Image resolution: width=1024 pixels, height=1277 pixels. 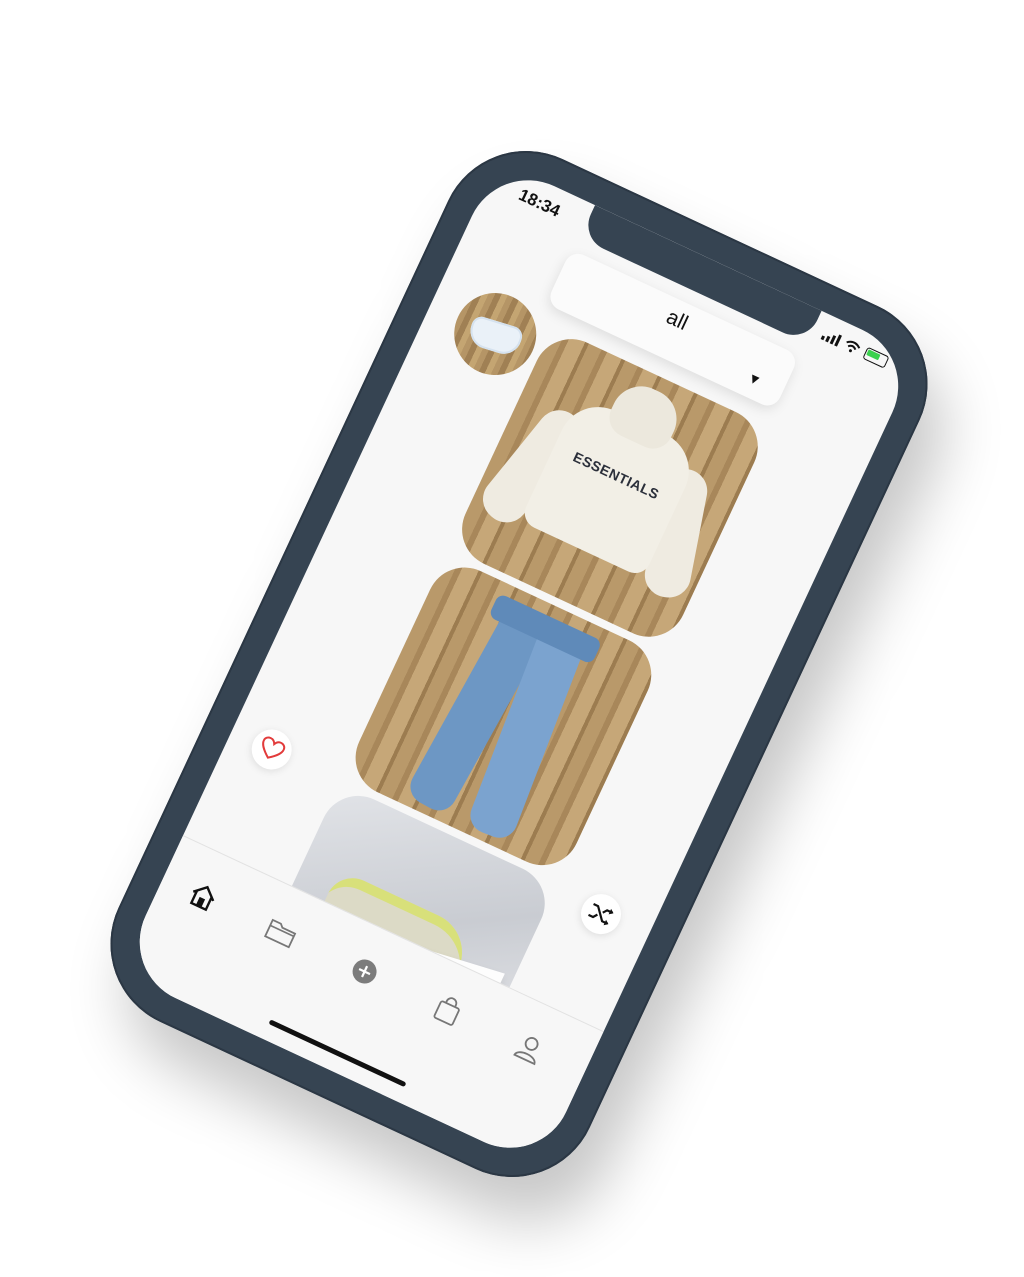 I want to click on tab-shop, so click(x=447, y=1010).